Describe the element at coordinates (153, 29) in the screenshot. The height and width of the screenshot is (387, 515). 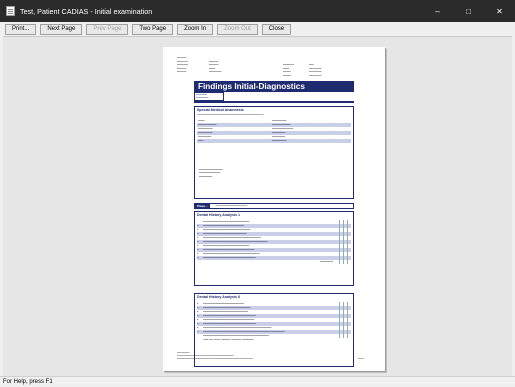
I see `two-page-button: Two Page` at that location.